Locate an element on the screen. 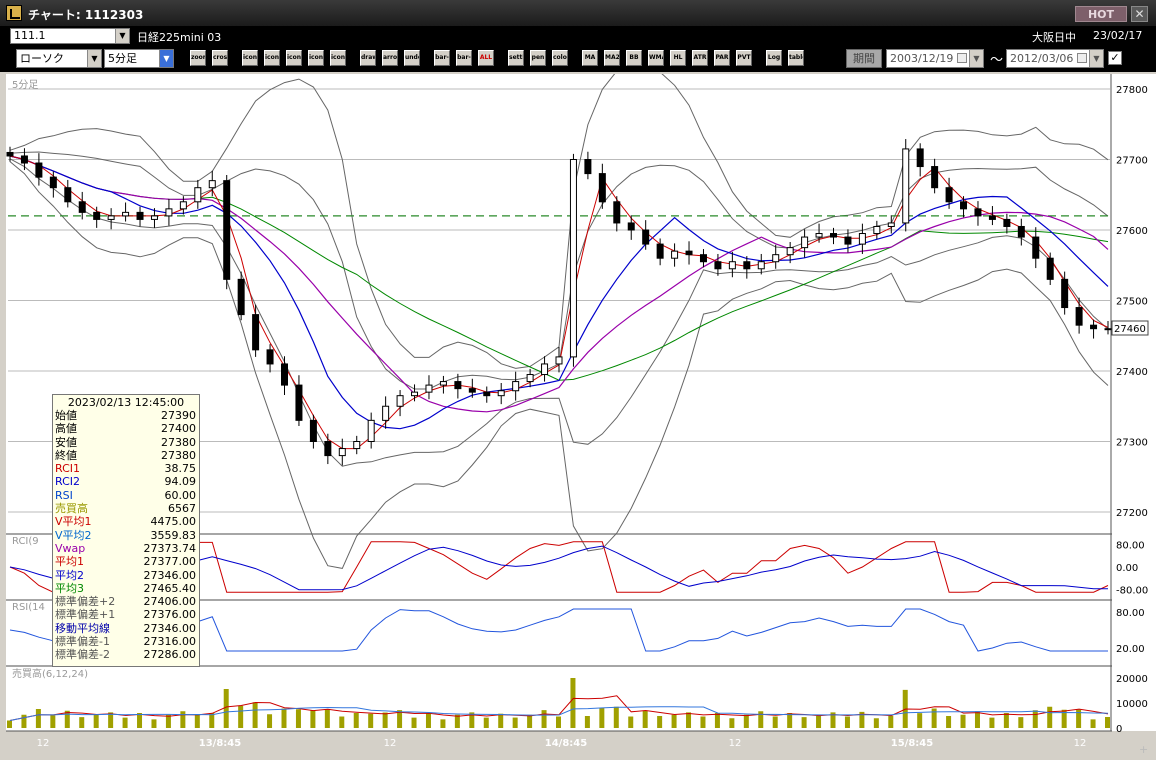  toolbar-button-wma: WMA is located at coordinates (656, 58).